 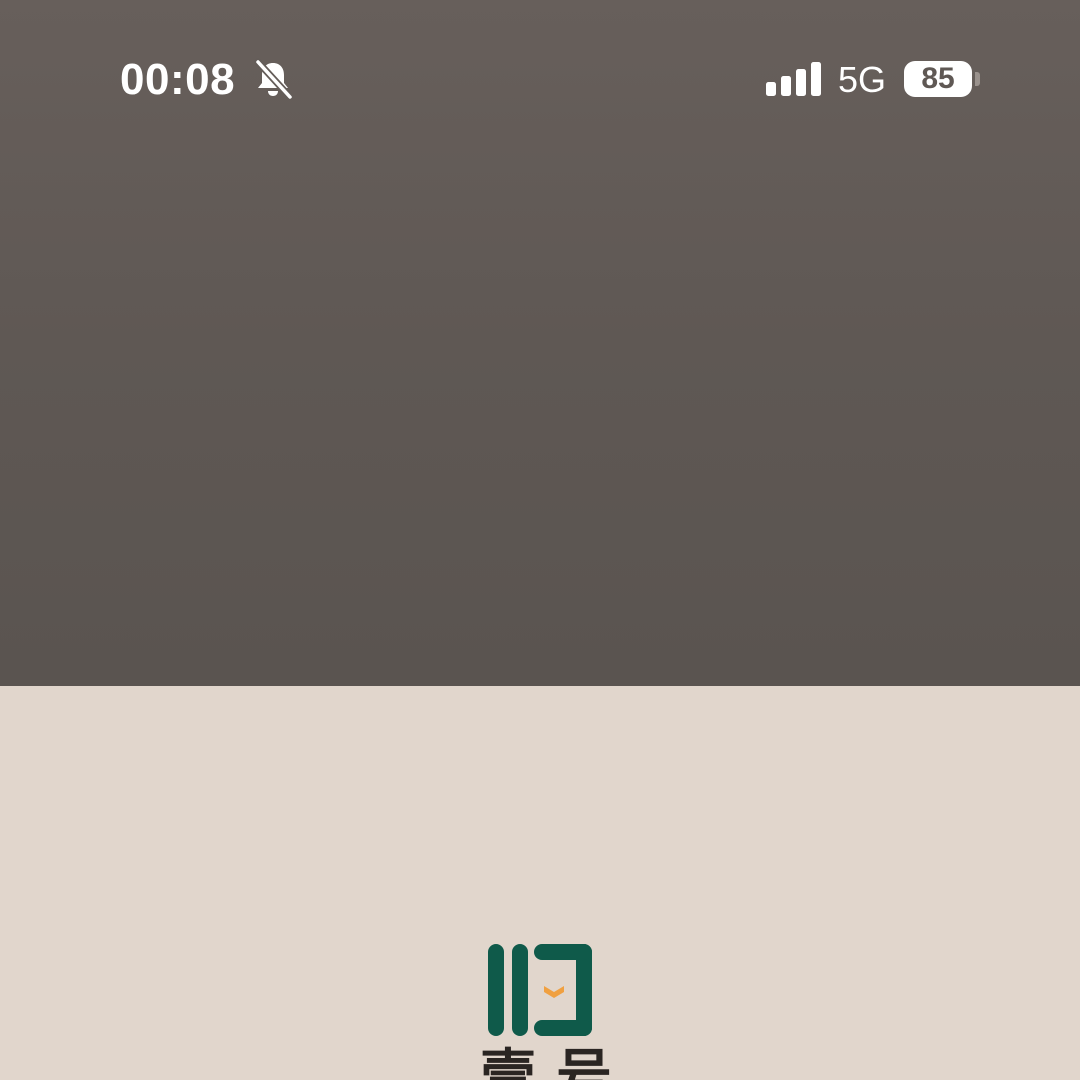 I want to click on battery-icon: 85, so click(x=938, y=79).